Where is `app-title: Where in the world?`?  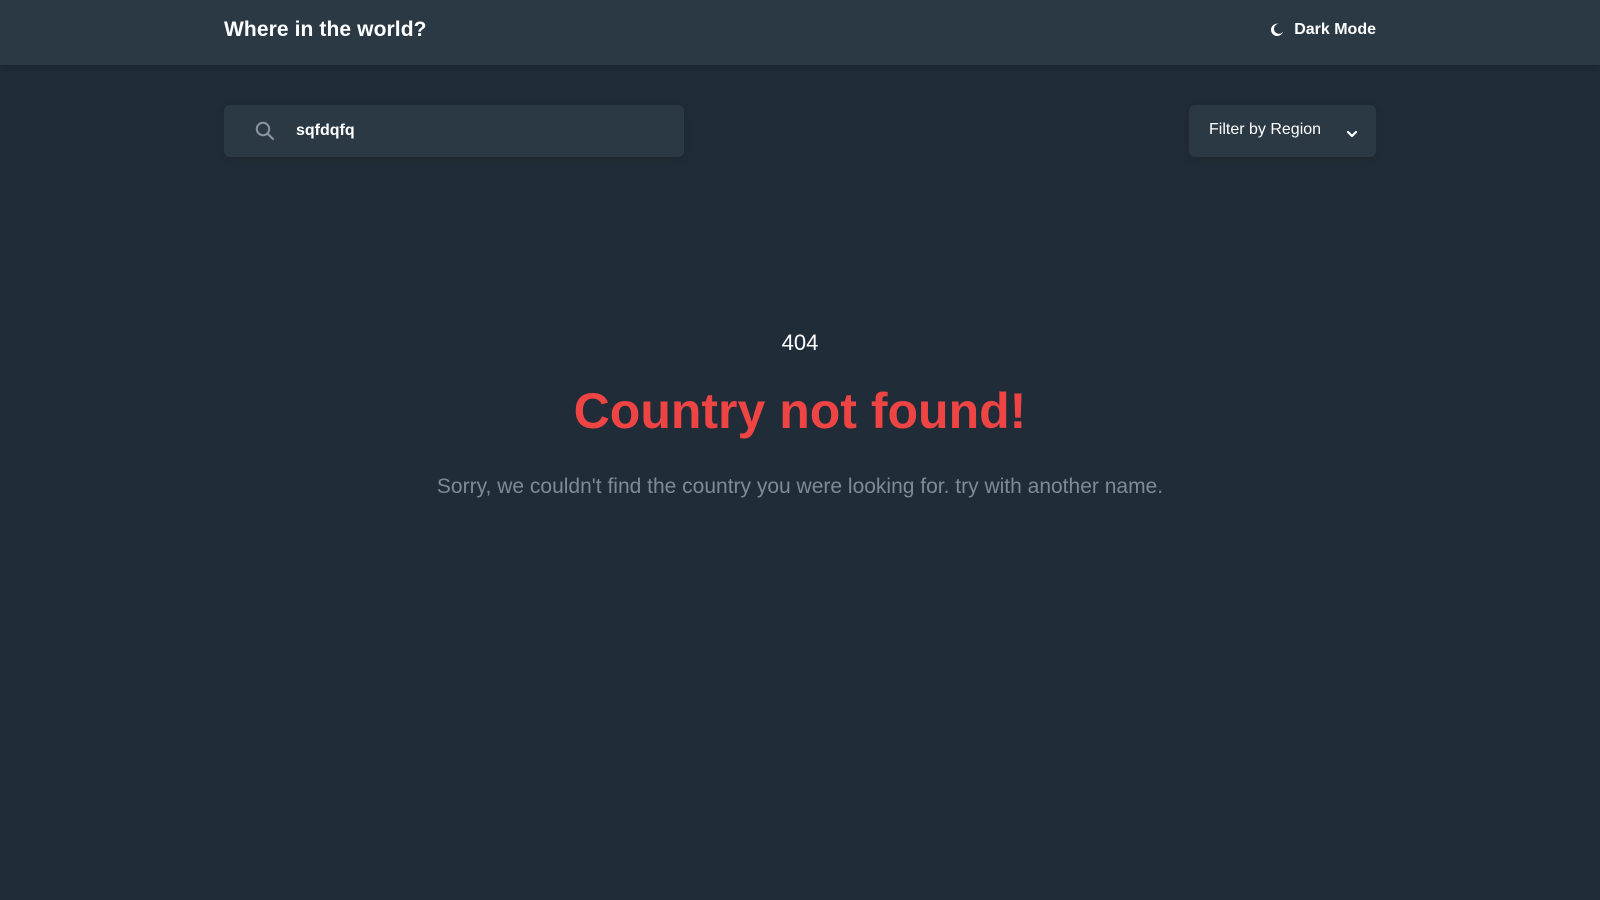
app-title: Where in the world? is located at coordinates (325, 29).